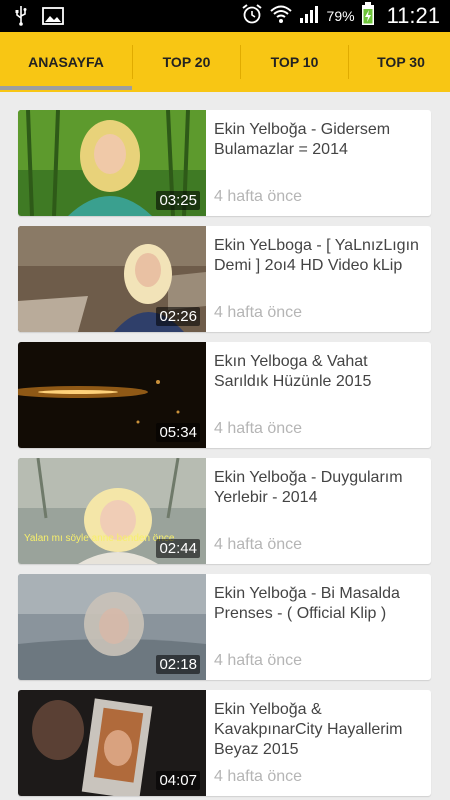 The width and height of the screenshot is (450, 800). Describe the element at coordinates (413, 15) in the screenshot. I see `clock: 11:21` at that location.